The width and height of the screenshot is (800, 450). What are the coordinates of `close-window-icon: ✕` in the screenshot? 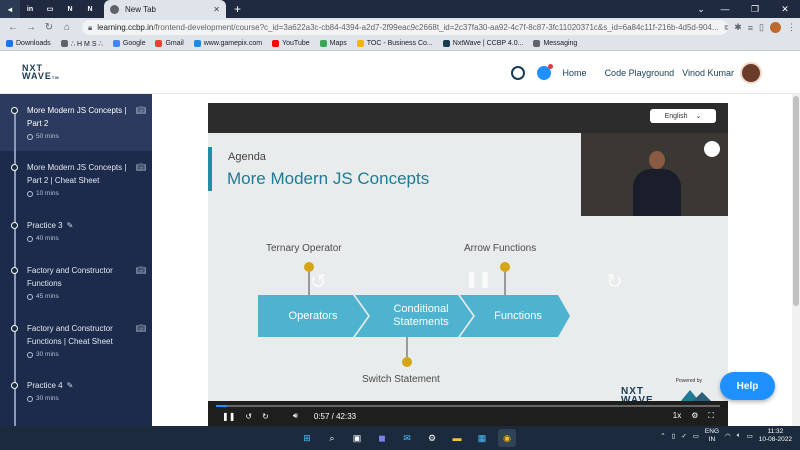 It's located at (785, 9).